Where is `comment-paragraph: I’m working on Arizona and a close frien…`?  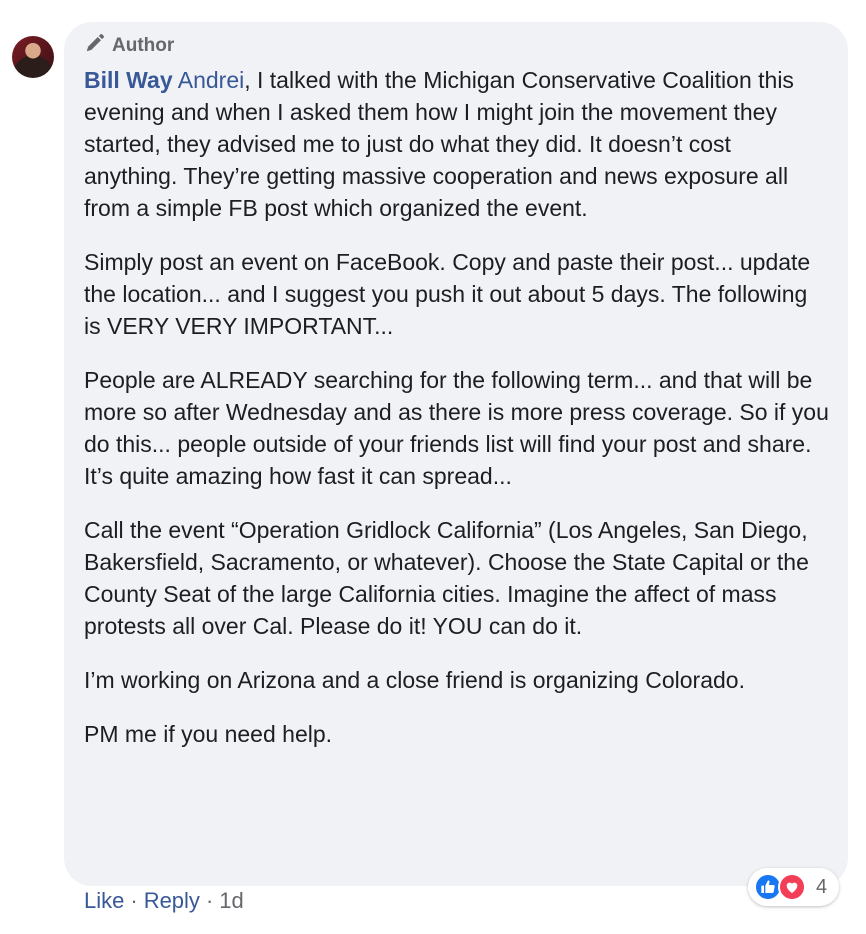 comment-paragraph: I’m working on Arizona and a close frien… is located at coordinates (414, 680).